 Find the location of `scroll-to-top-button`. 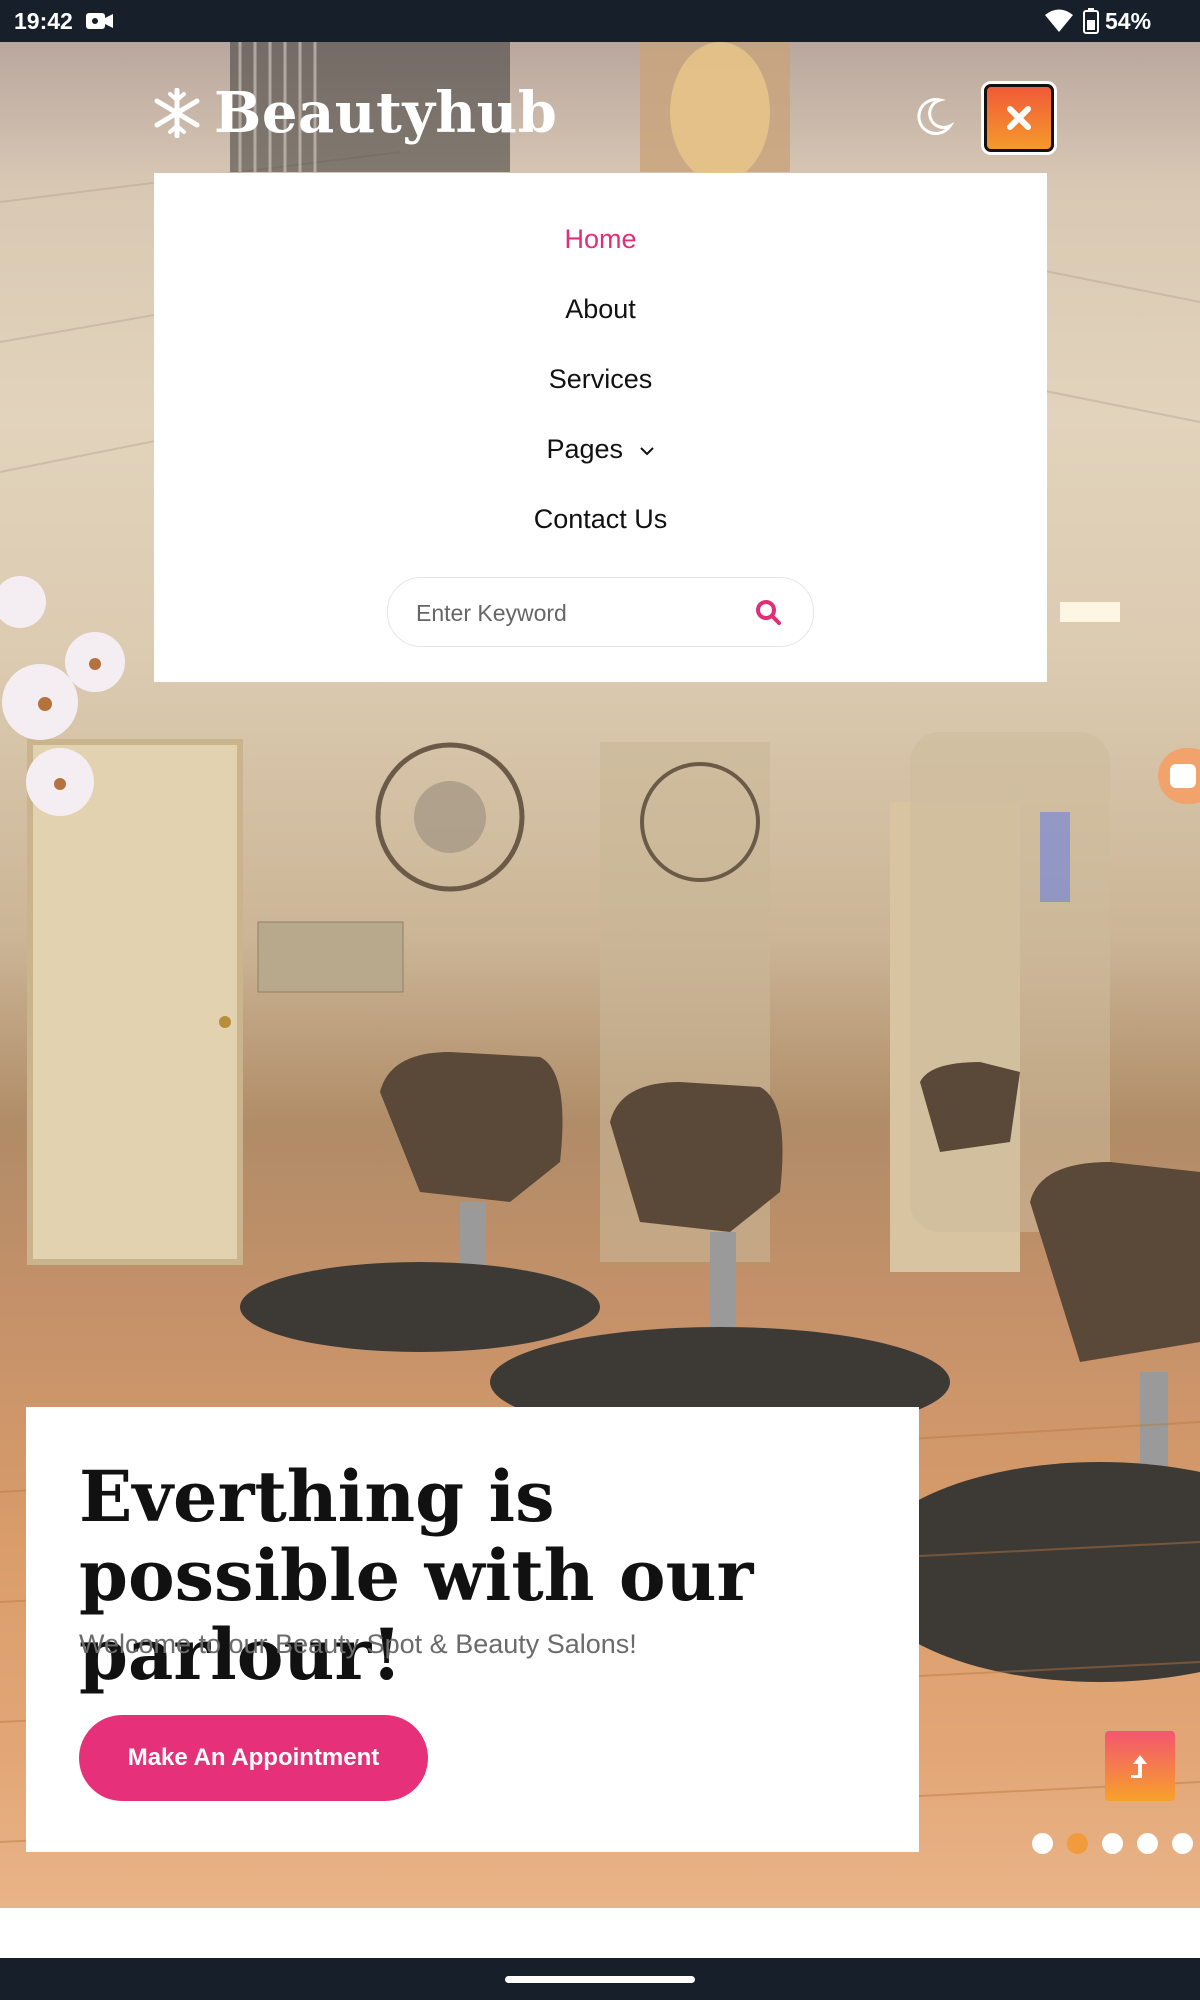

scroll-to-top-button is located at coordinates (1140, 1766).